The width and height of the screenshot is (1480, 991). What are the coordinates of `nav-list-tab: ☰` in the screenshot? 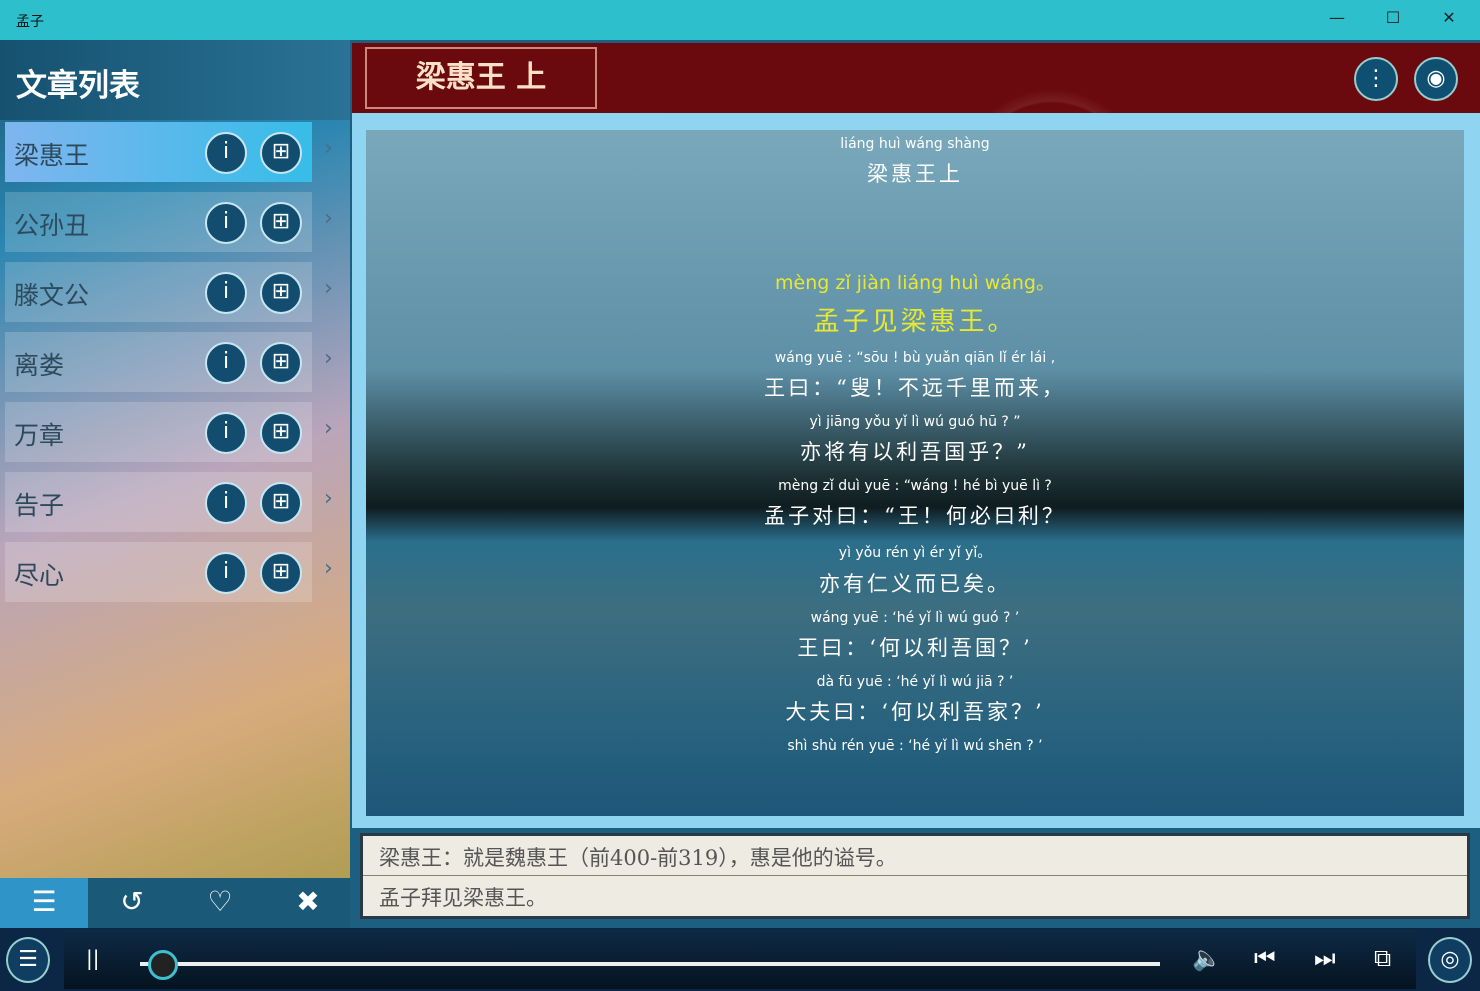 It's located at (44, 903).